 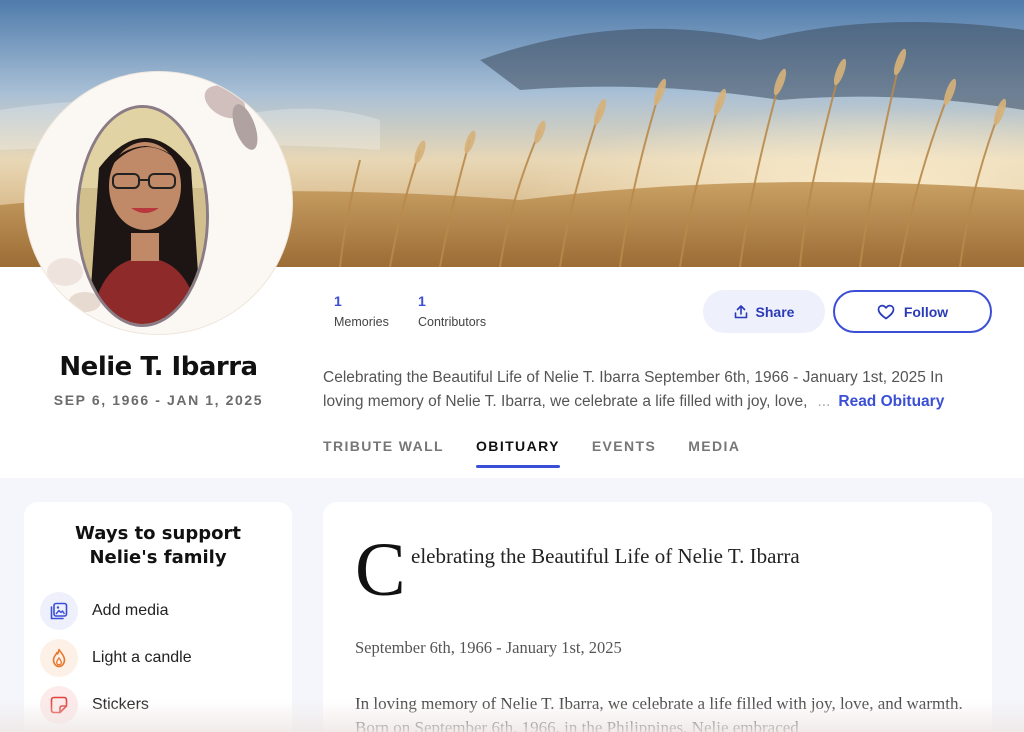 What do you see at coordinates (158, 400) in the screenshot?
I see `life-dates: SEP 6, 1966 - JAN 1, 2025` at bounding box center [158, 400].